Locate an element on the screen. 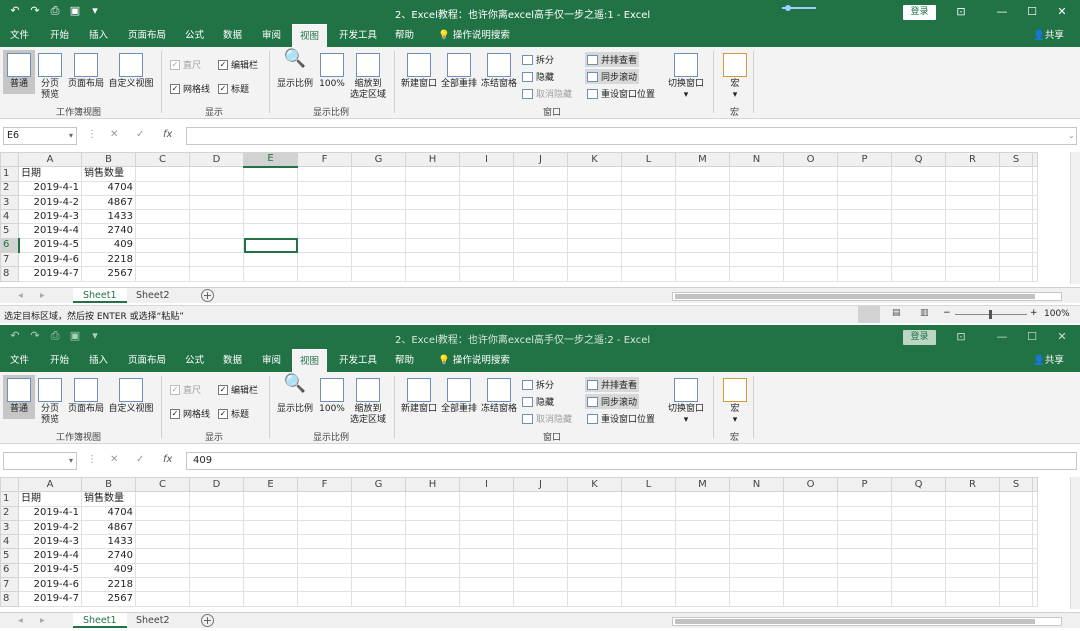 The width and height of the screenshot is (1080, 631). sheet-tab-sheet2: Sheet2 is located at coordinates (153, 295).